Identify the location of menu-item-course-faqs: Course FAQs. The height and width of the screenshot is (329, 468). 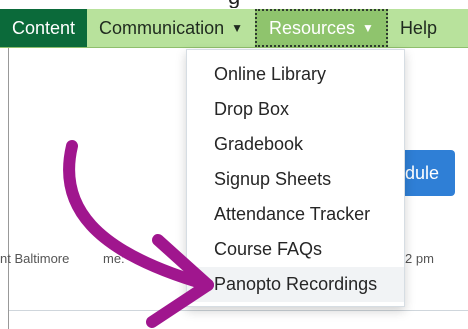
(295, 249).